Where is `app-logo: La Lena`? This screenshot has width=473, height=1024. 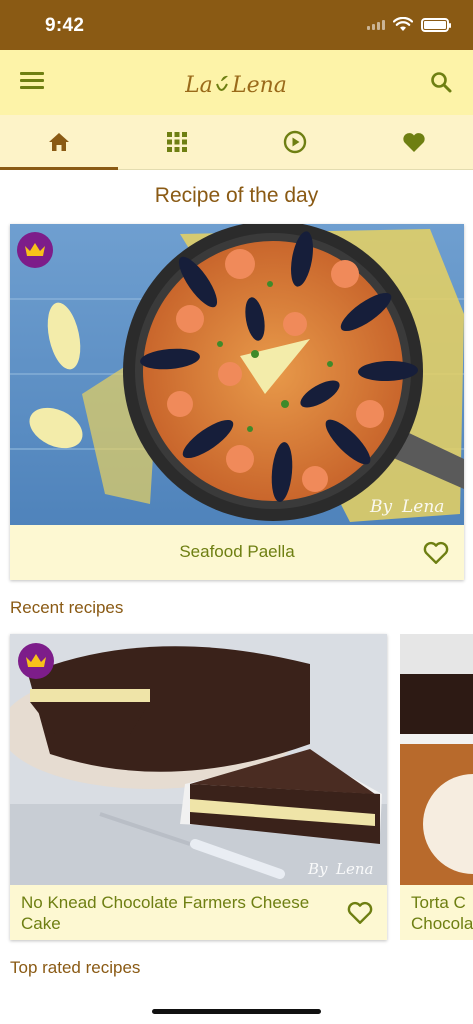
app-logo: La Lena is located at coordinates (236, 88).